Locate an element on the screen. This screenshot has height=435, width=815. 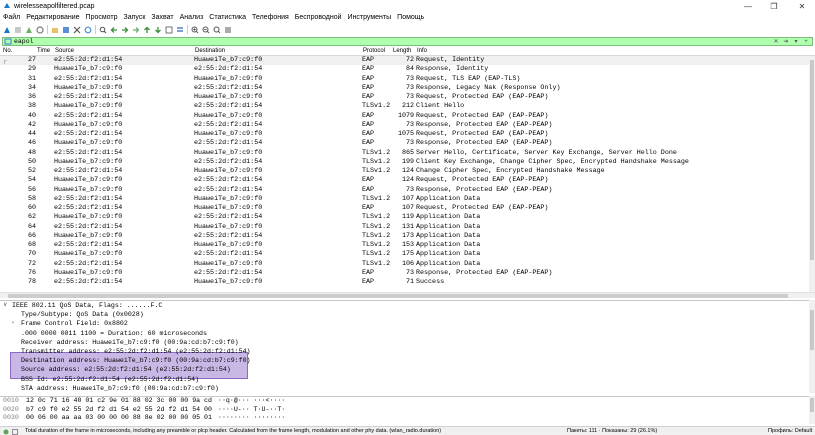
stop-capture-icon is located at coordinates (18, 30).